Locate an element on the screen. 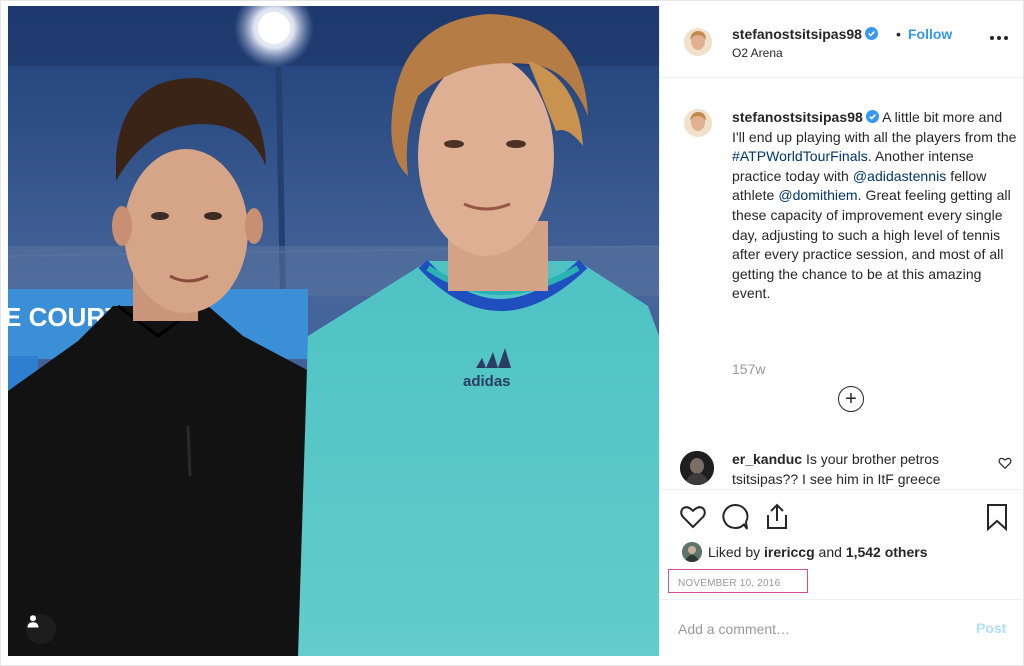  bookmark-icon is located at coordinates (997, 518).